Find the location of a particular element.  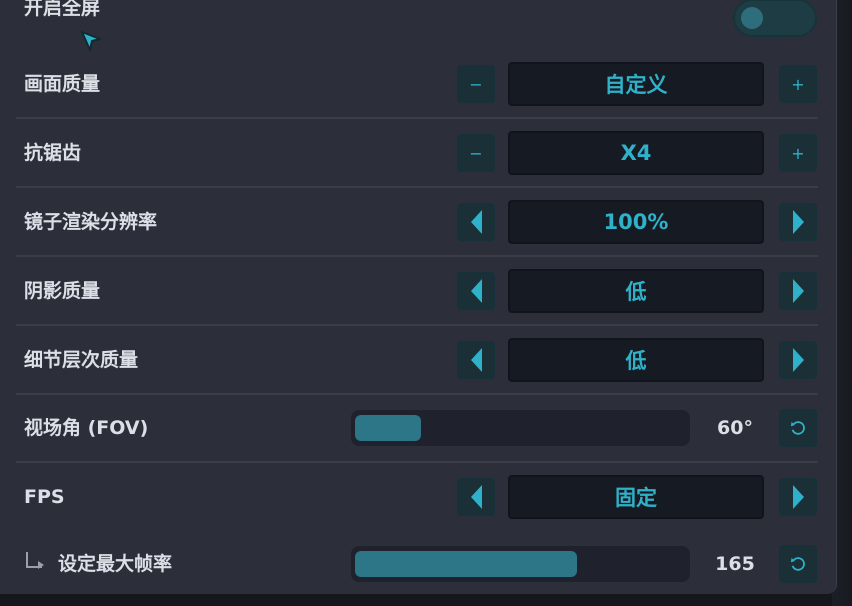

shadow-quality-prev-button is located at coordinates (476, 291).